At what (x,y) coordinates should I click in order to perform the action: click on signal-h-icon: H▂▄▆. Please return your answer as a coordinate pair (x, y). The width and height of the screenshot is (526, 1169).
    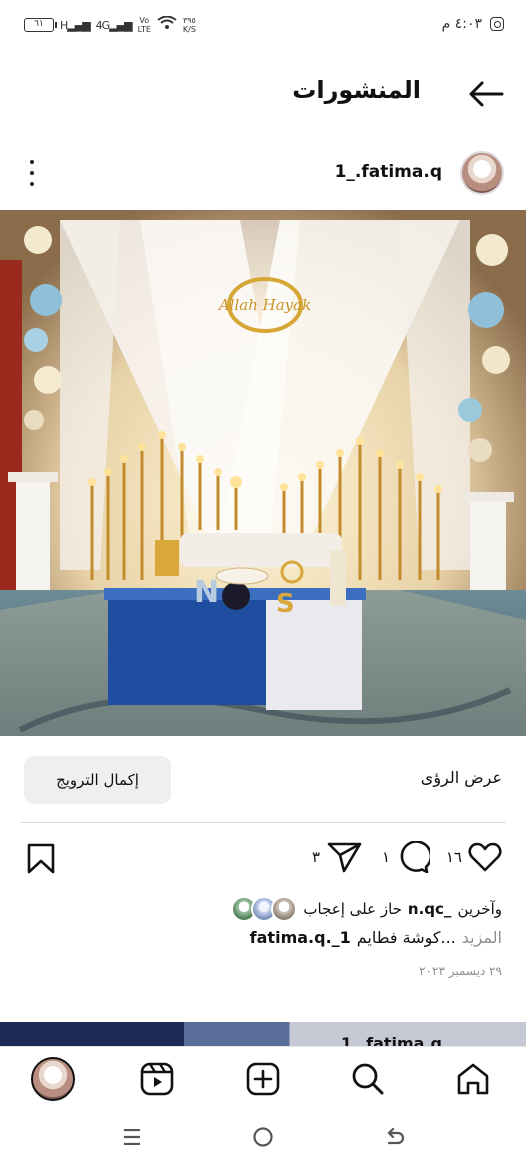
    Looking at the image, I should click on (75, 25).